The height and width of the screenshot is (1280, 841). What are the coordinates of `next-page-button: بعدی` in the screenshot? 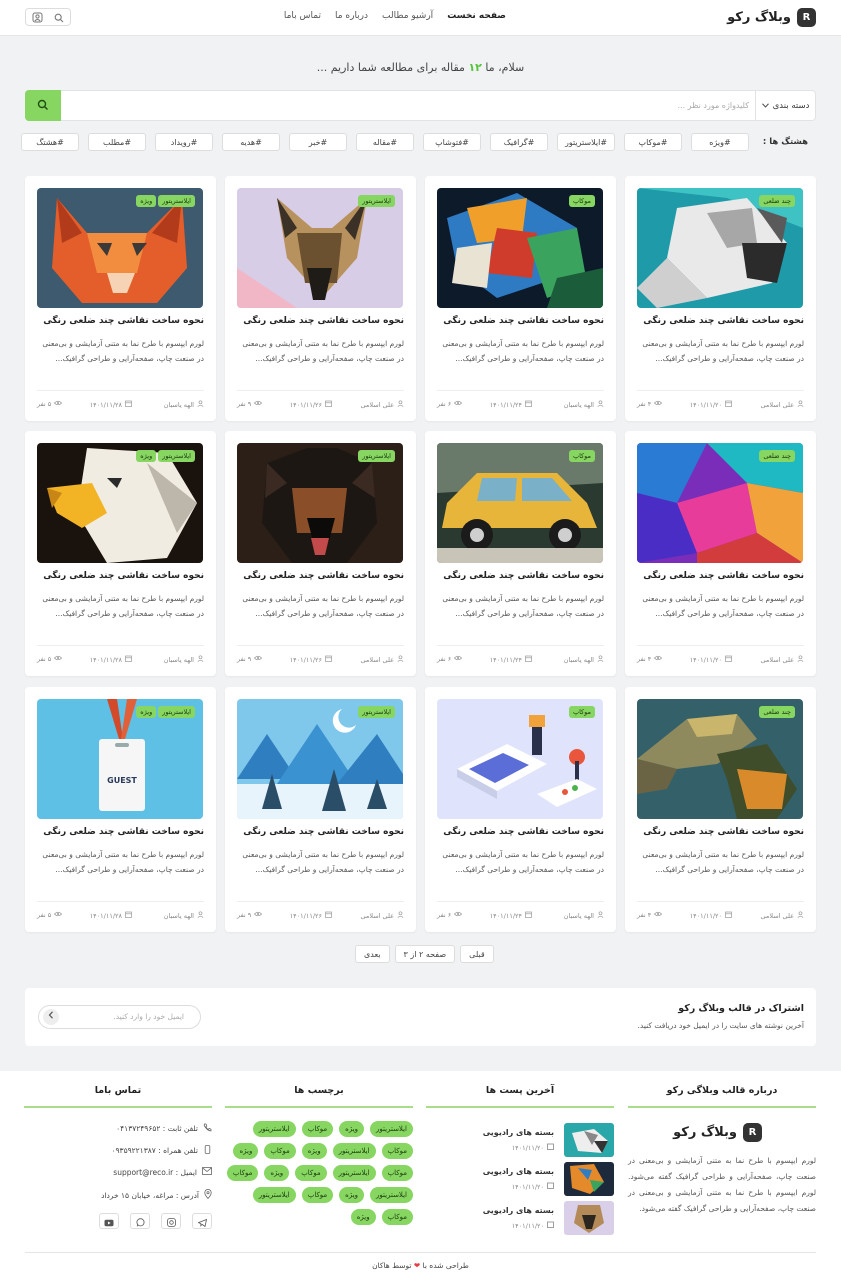 It's located at (372, 954).